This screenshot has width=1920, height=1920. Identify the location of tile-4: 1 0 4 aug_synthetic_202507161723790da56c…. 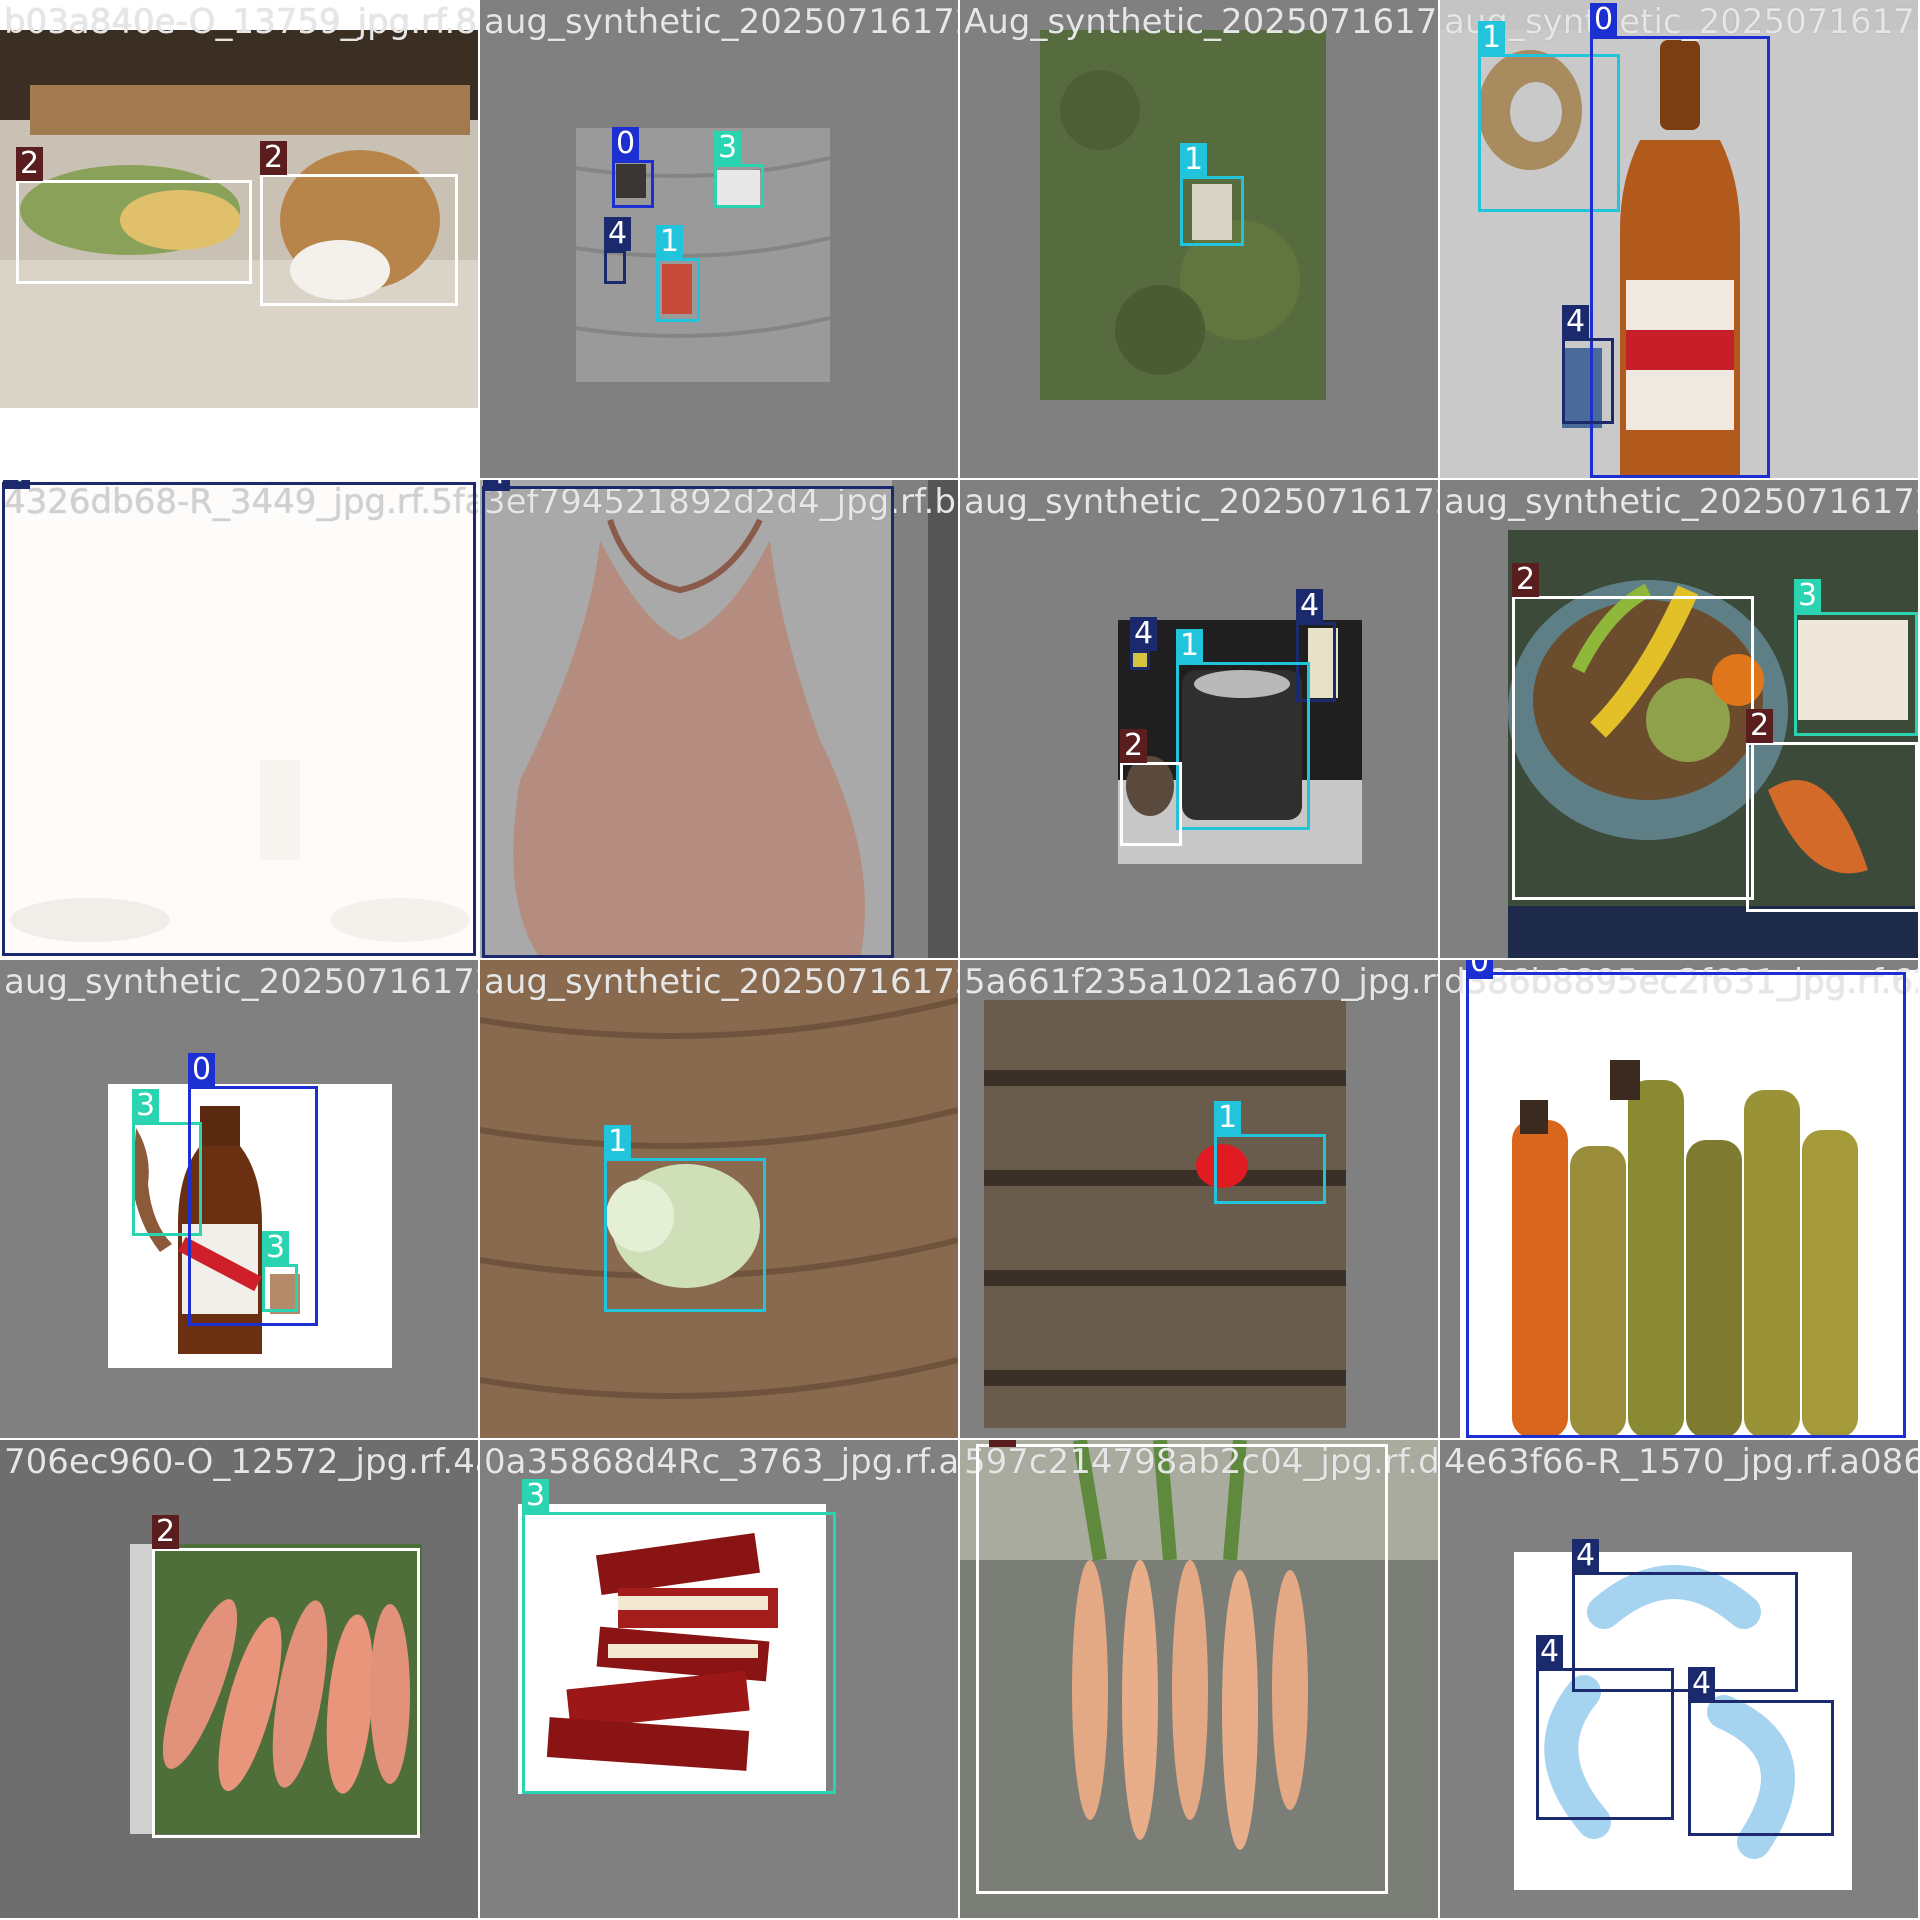
(1679, 239).